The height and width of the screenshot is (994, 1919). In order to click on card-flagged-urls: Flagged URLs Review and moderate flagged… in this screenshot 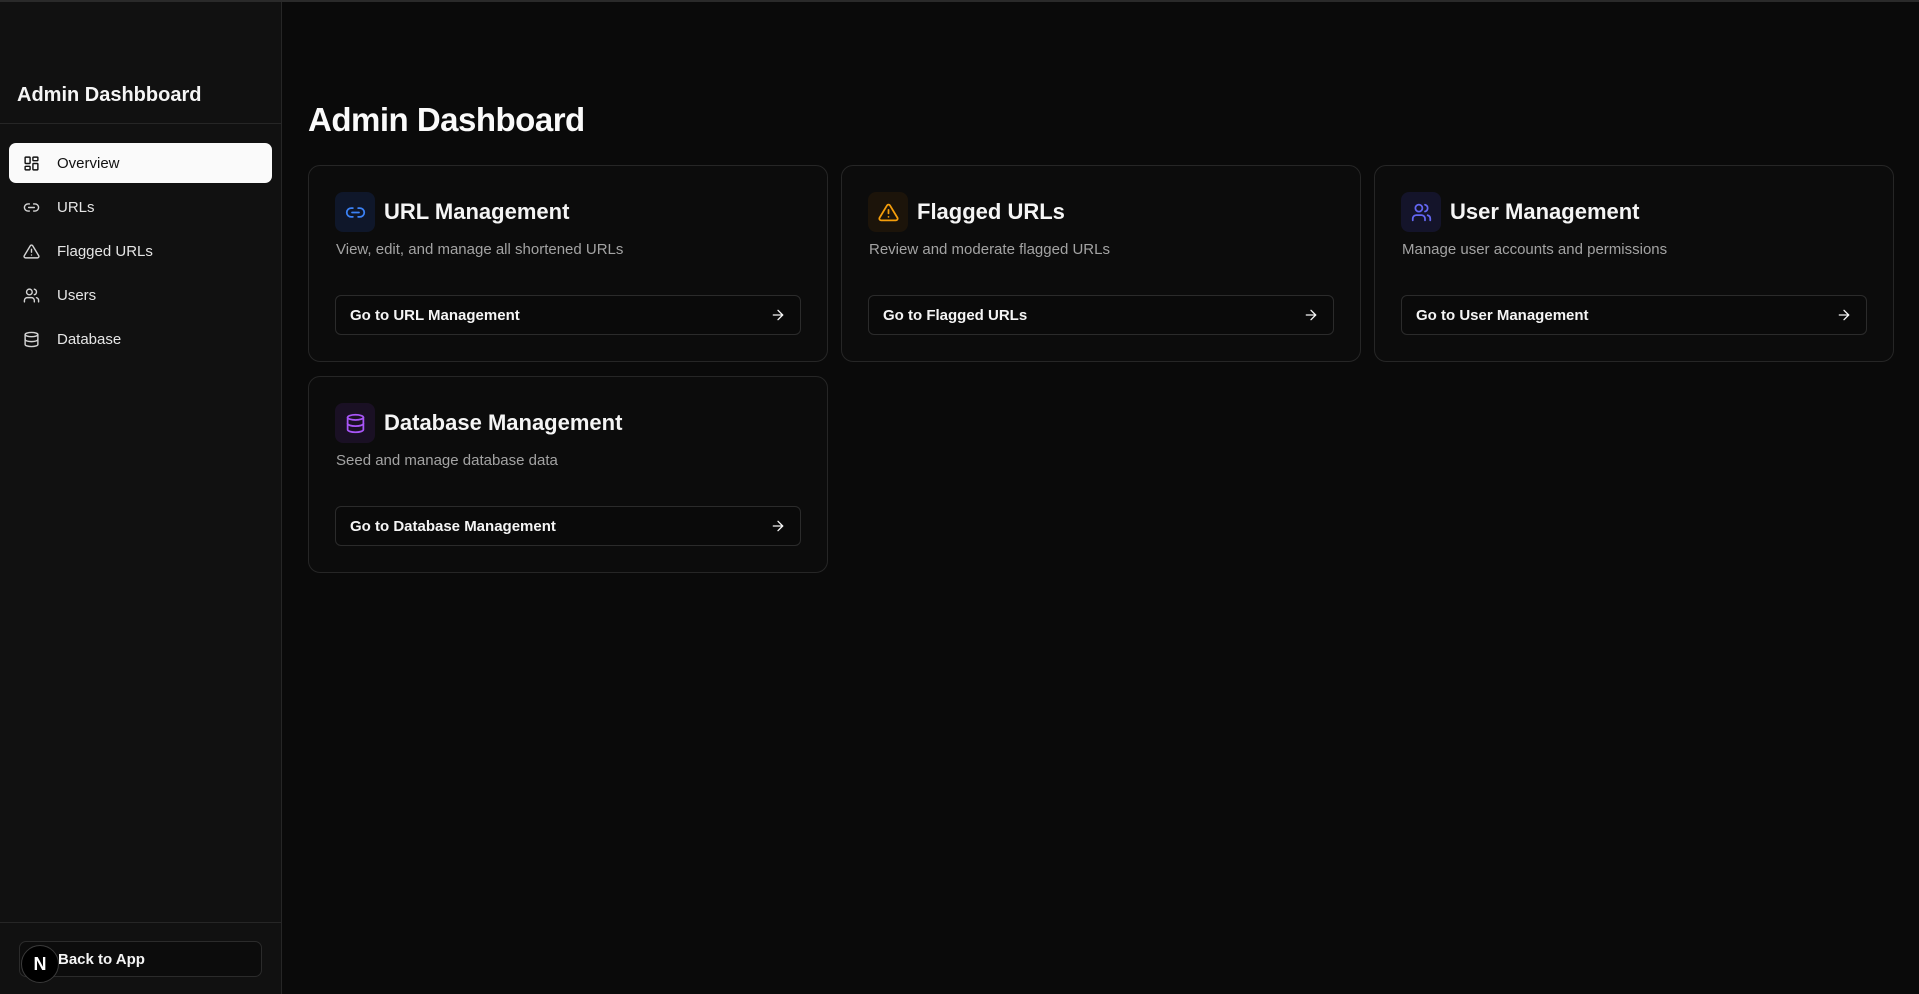, I will do `click(1101, 263)`.